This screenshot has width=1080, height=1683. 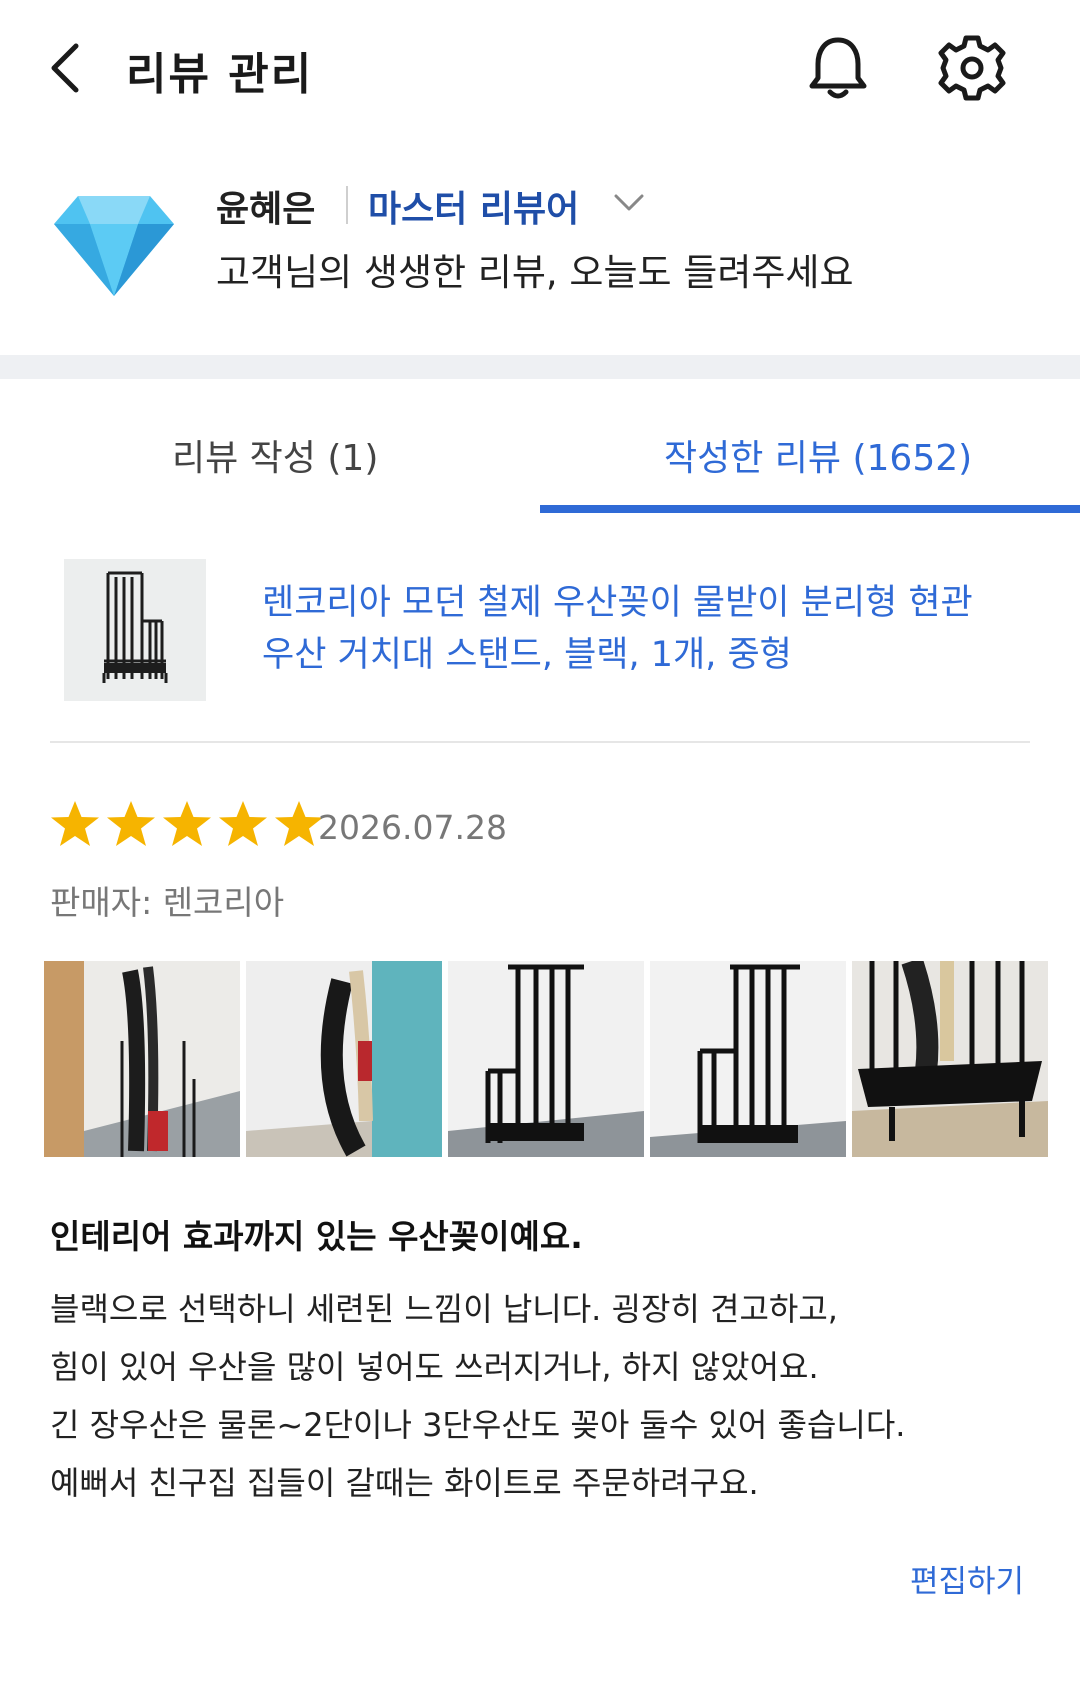 What do you see at coordinates (617, 603) in the screenshot?
I see `product-name-line: 렌코리아 모던 철제 우산꽂이 물받이 분리형 현관` at bounding box center [617, 603].